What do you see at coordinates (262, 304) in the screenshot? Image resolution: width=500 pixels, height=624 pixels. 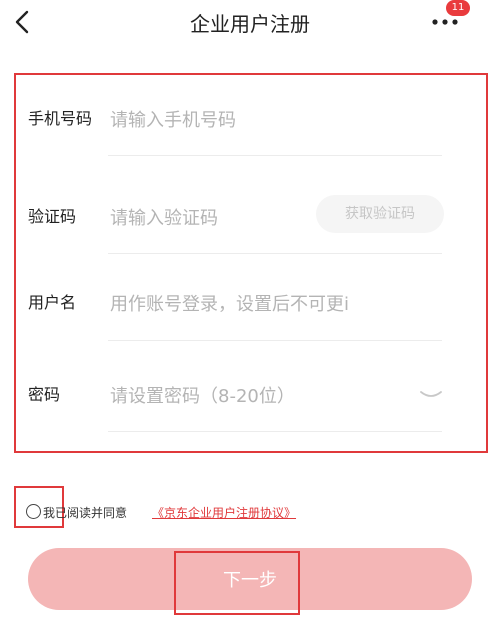 I see `username-input` at bounding box center [262, 304].